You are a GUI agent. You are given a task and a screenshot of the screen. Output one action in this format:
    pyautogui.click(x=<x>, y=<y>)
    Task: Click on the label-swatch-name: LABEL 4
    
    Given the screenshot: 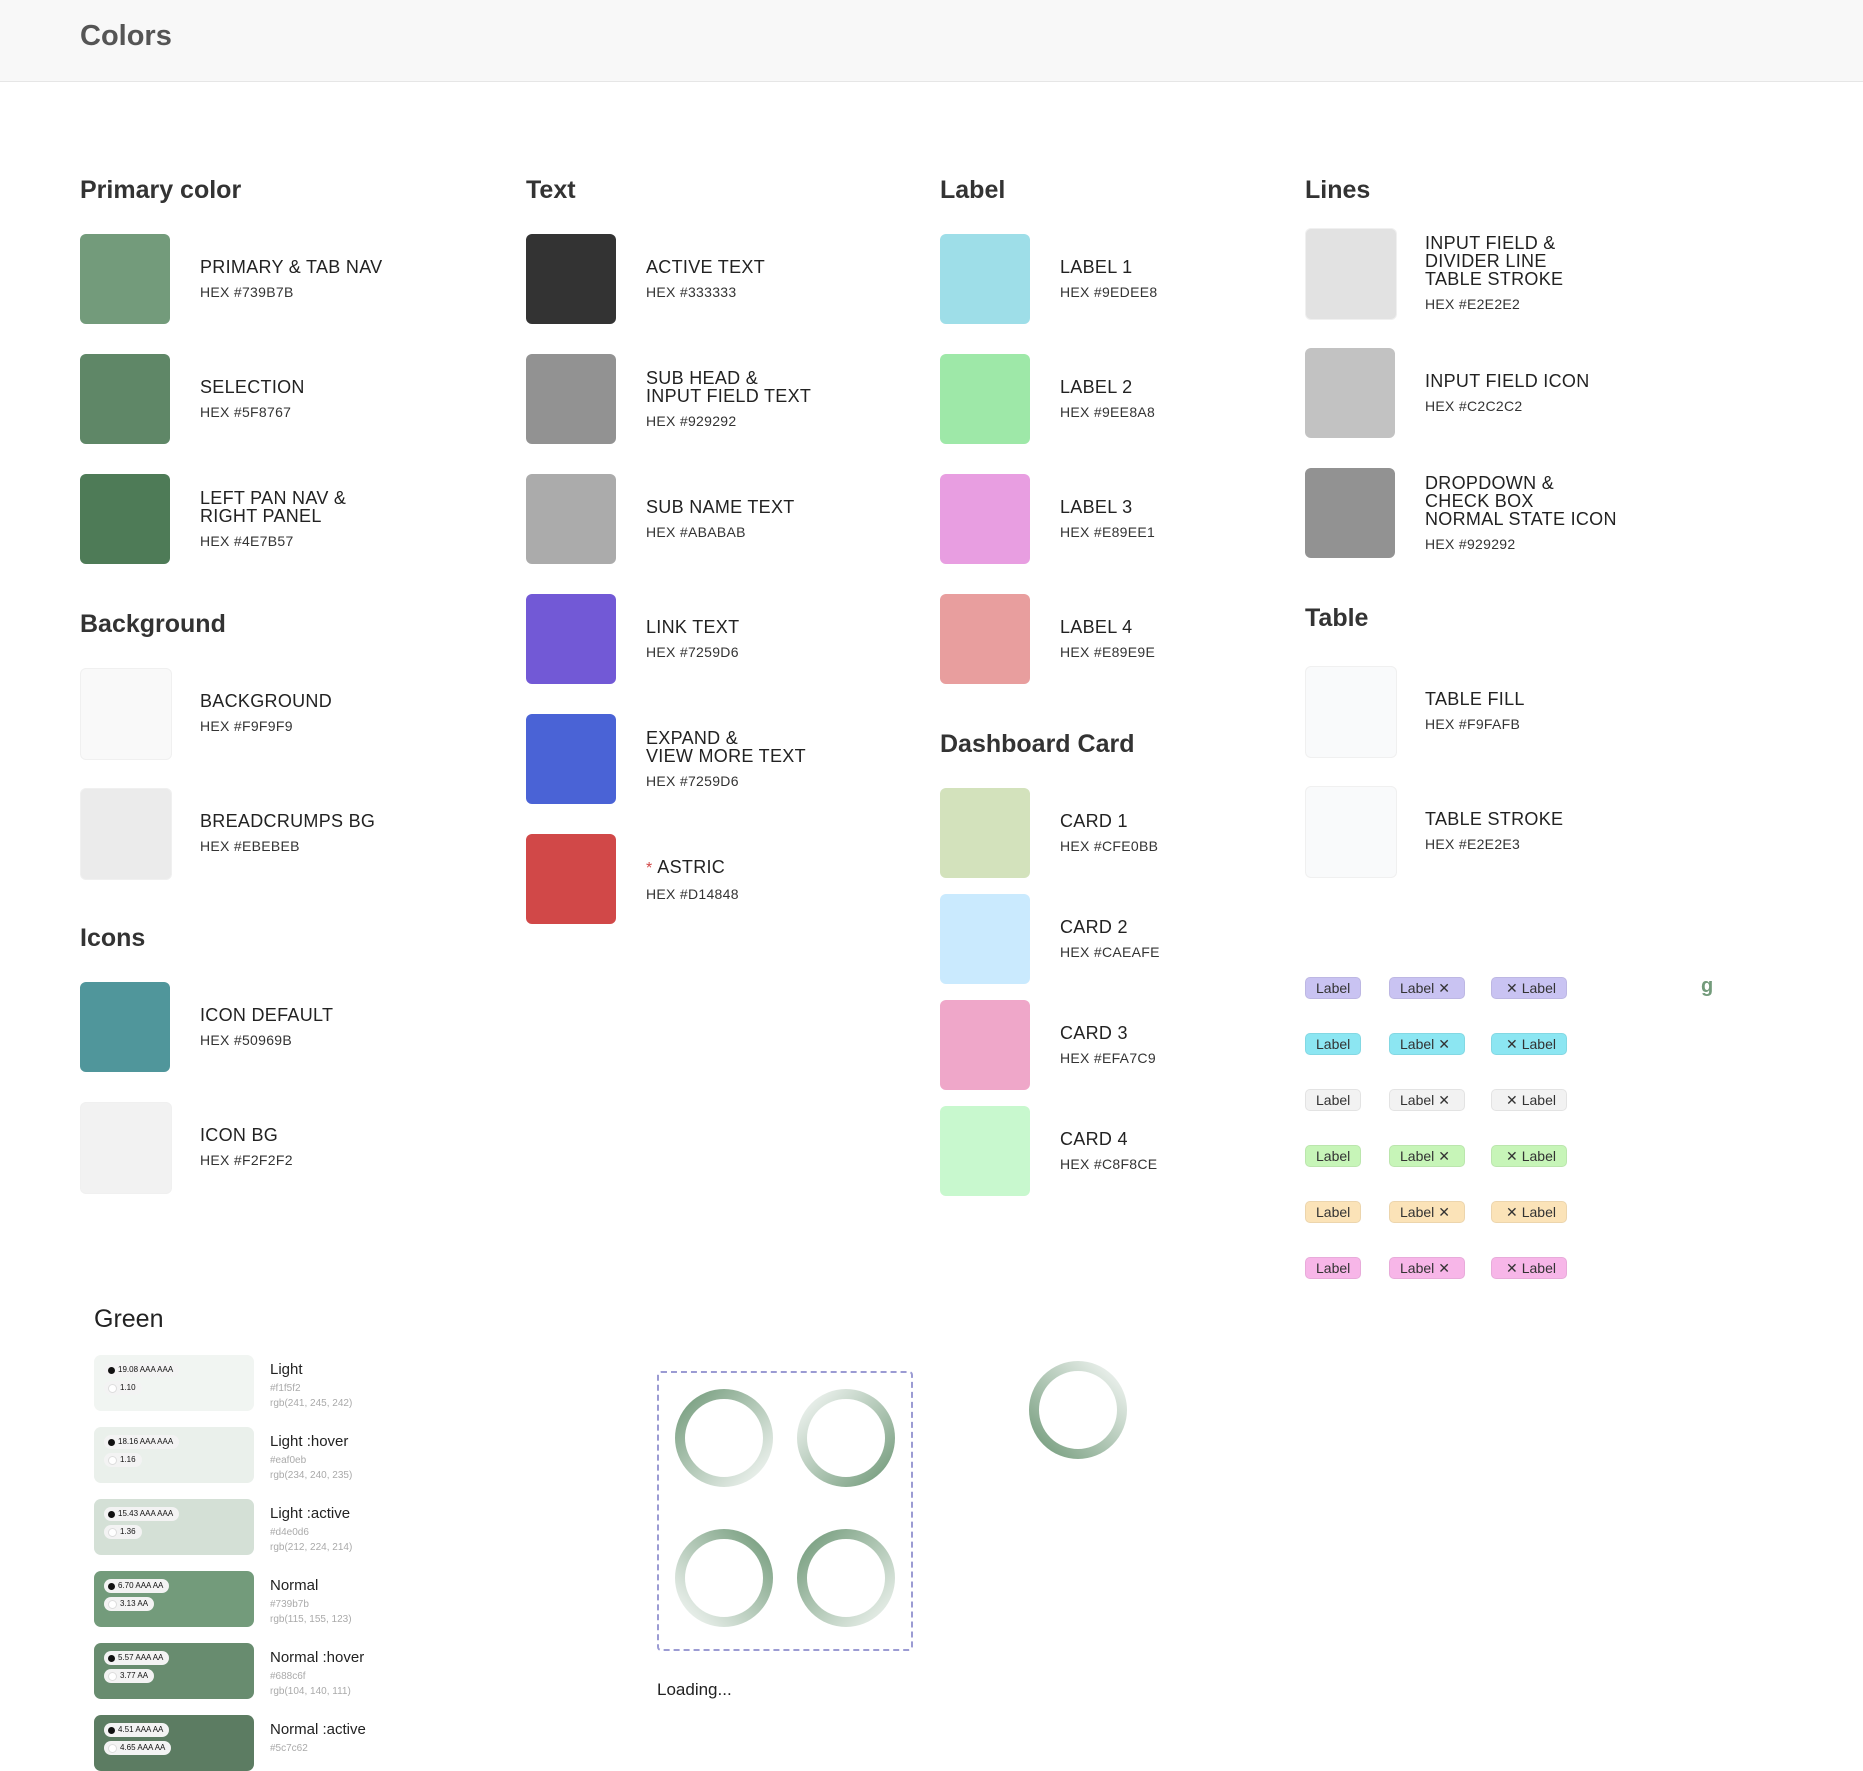 What is the action you would take?
    pyautogui.click(x=1096, y=627)
    